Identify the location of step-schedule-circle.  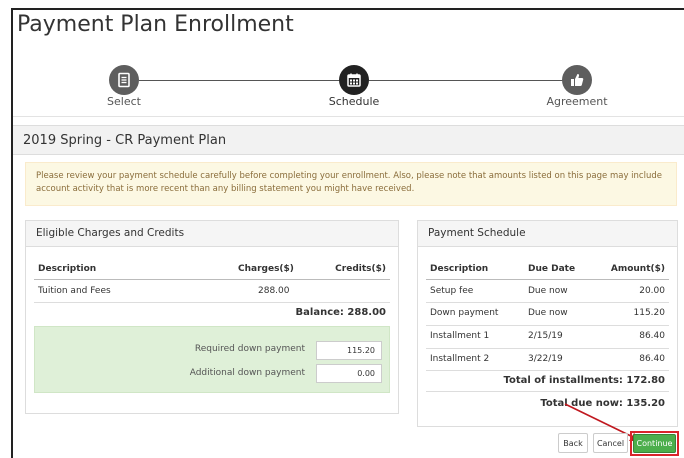
(354, 80).